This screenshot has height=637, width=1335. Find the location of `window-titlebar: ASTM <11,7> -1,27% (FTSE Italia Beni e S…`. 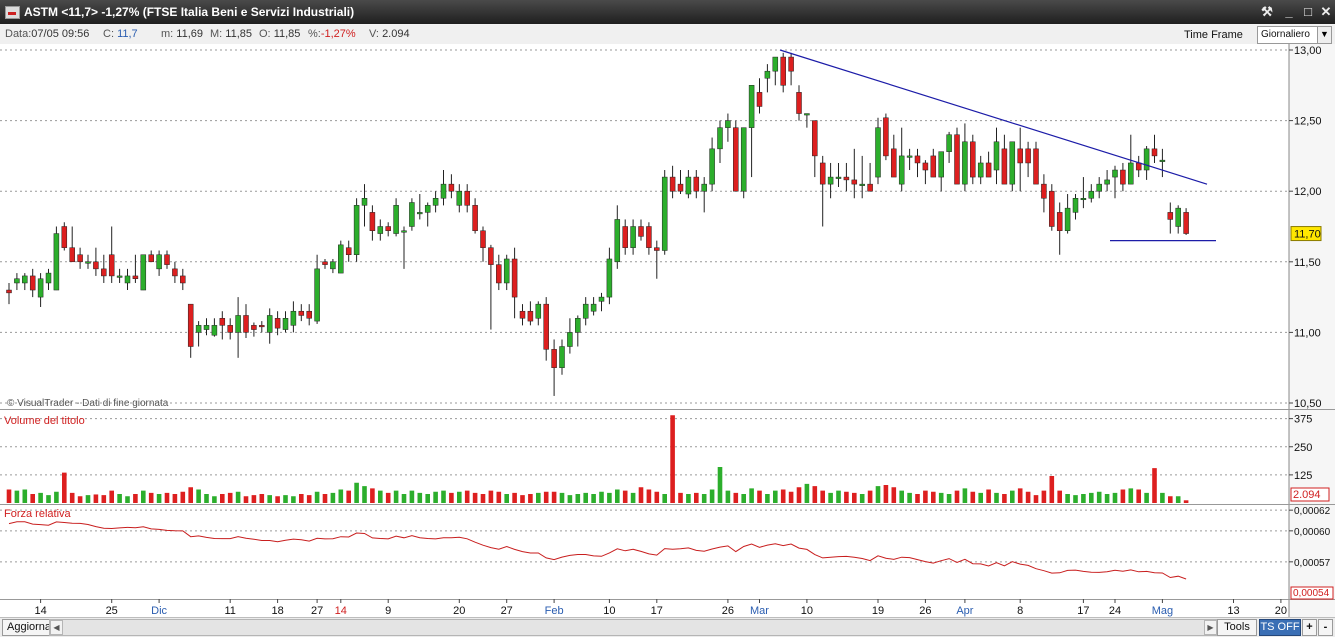

window-titlebar: ASTM <11,7> -1,27% (FTSE Italia Beni e S… is located at coordinates (667, 12).